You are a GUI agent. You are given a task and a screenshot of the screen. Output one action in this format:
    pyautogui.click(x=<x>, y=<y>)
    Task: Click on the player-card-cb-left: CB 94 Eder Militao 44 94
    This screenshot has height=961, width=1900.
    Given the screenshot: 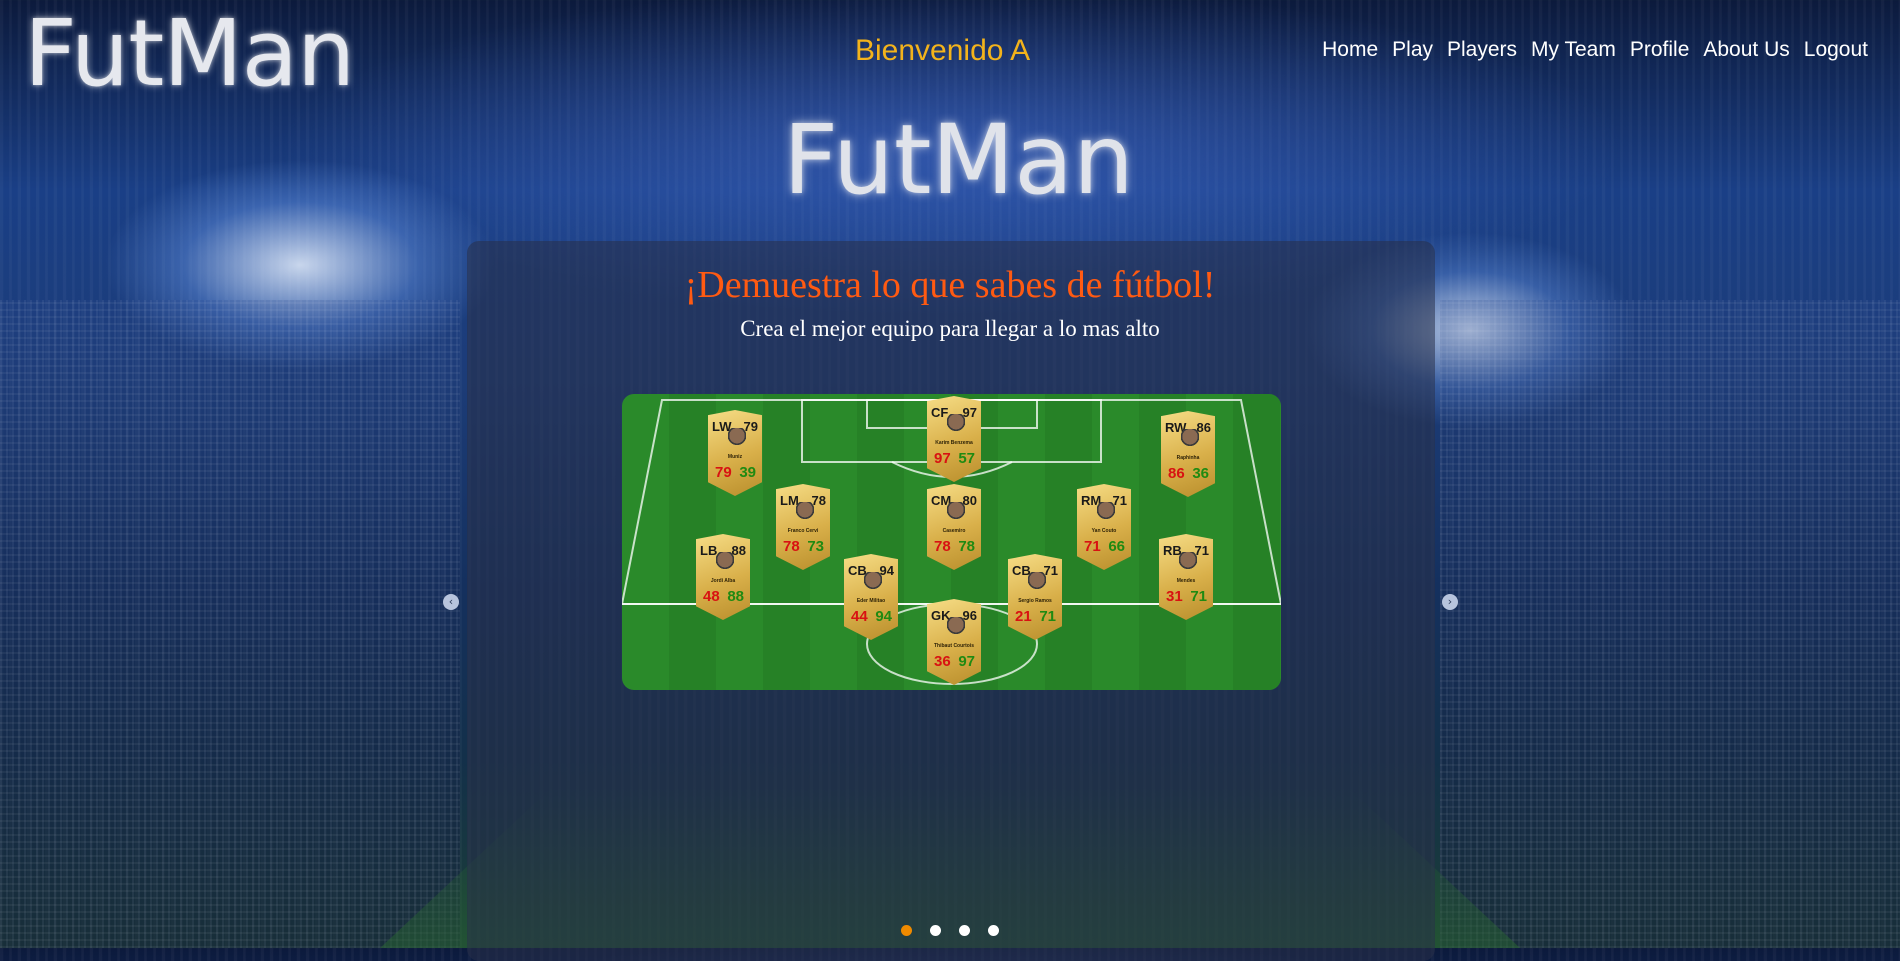 What is the action you would take?
    pyautogui.click(x=871, y=597)
    